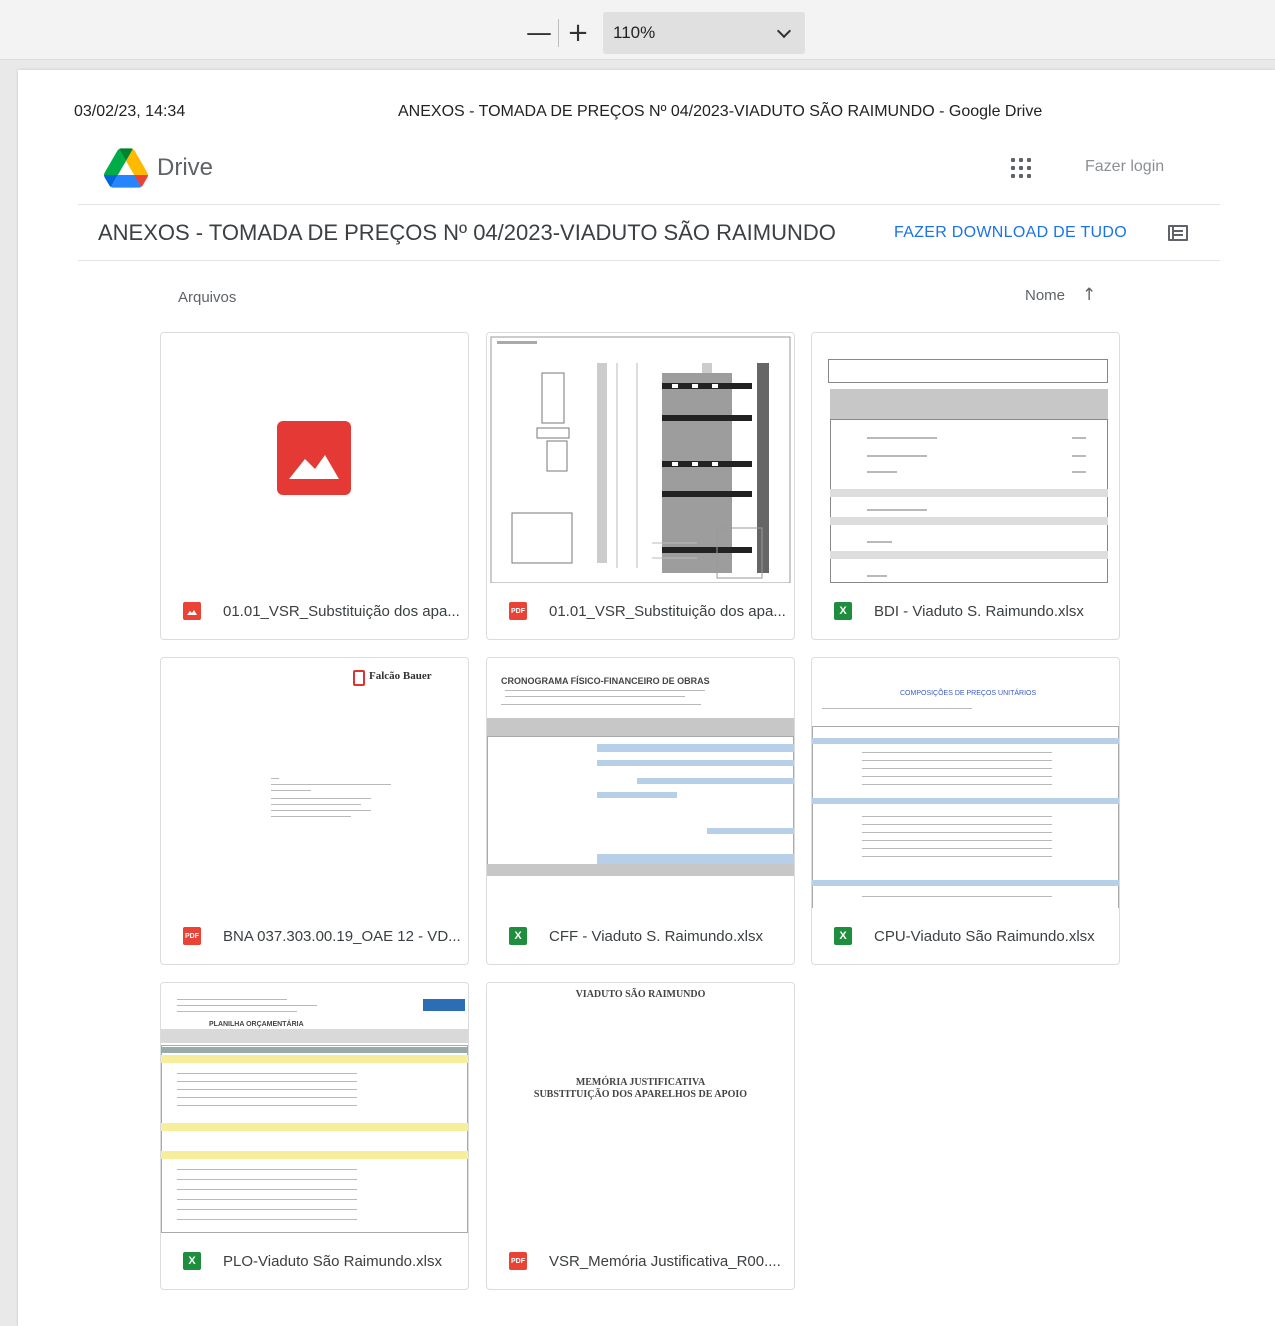 The height and width of the screenshot is (1326, 1275). I want to click on memoria-title-line-2: SUBSTITUIÇÃO DOS APARELHOS DE APOIO, so click(640, 1094).